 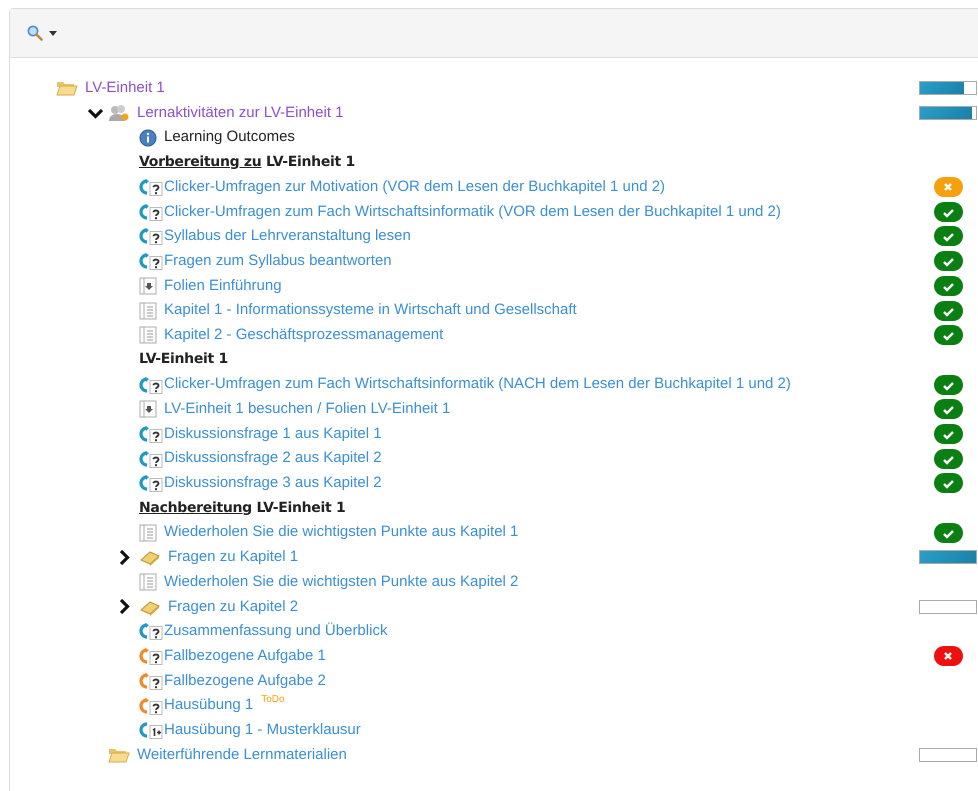 What do you see at coordinates (125, 88) in the screenshot?
I see `activity-link: LV-Einheit 1` at bounding box center [125, 88].